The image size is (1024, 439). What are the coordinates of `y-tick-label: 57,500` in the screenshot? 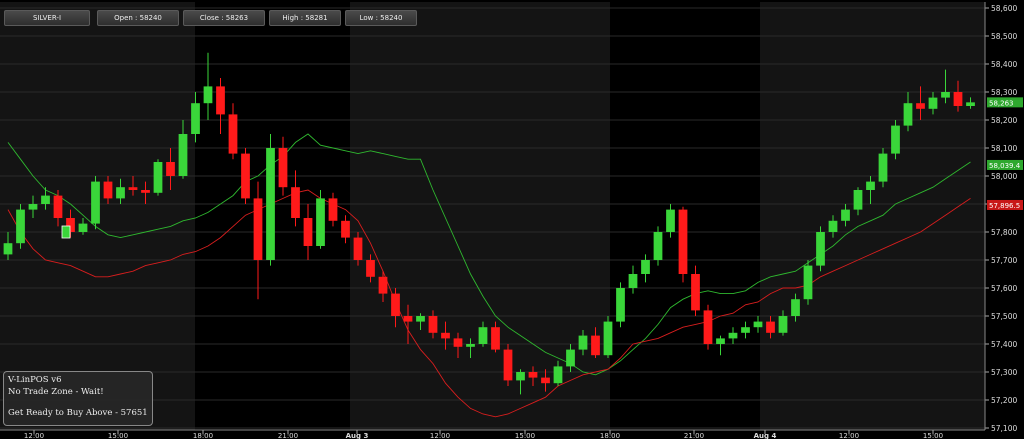 It's located at (1004, 316).